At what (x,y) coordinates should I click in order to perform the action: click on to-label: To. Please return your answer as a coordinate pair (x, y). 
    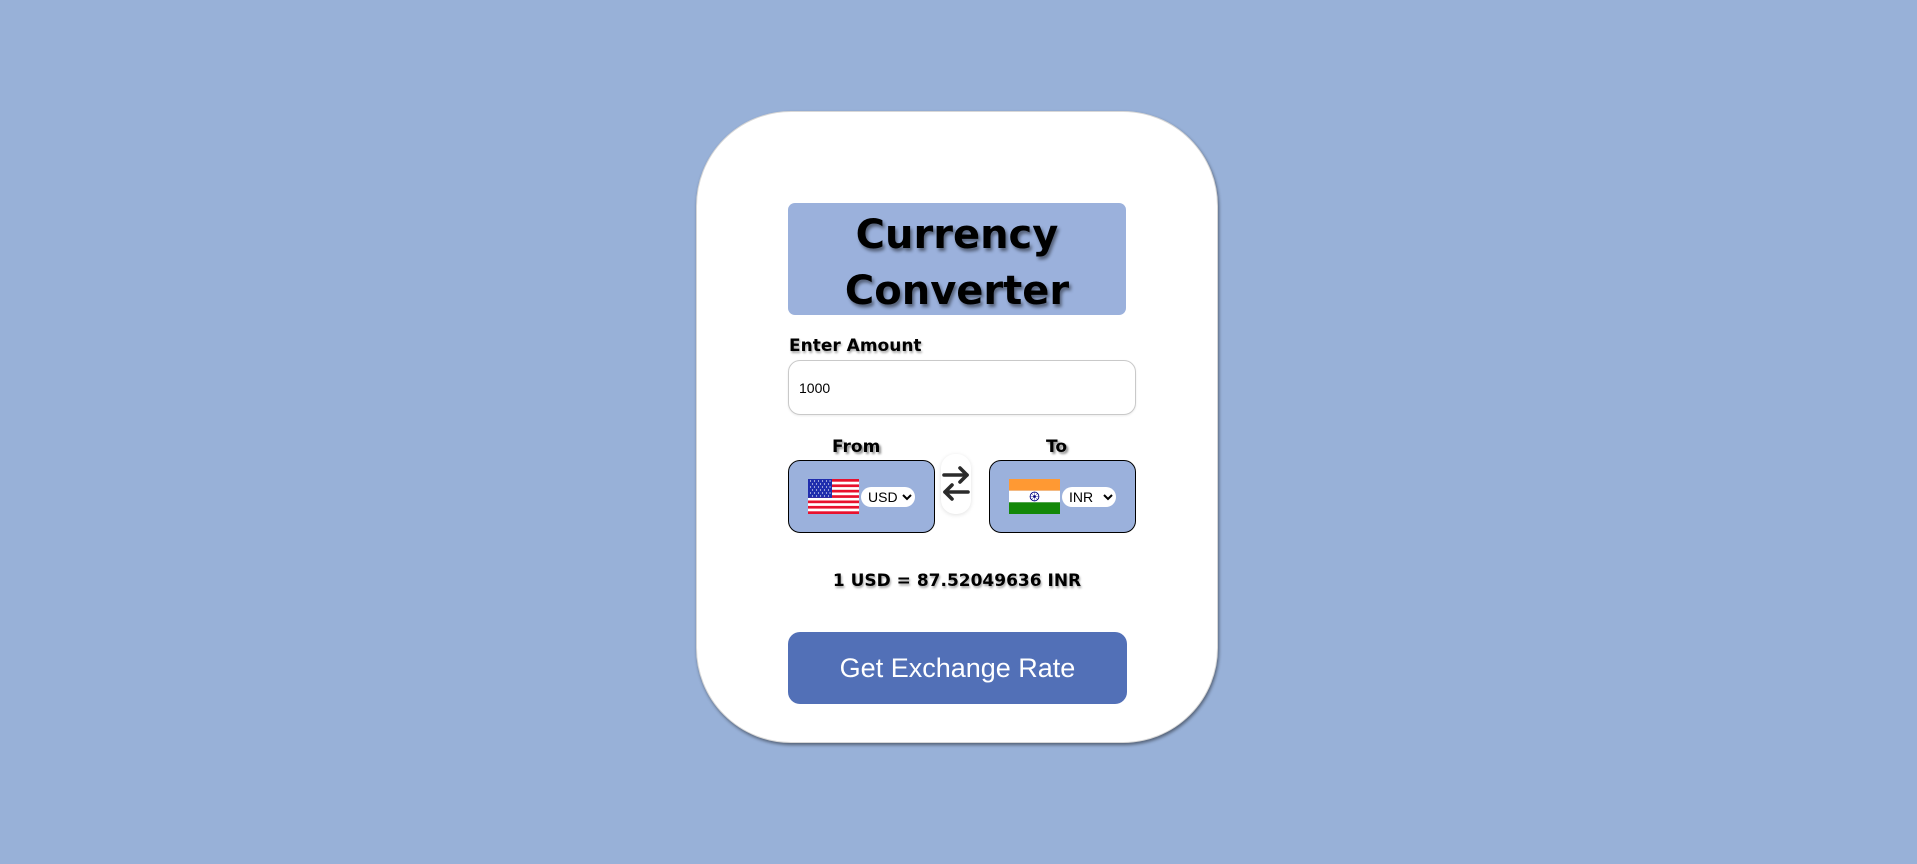
    Looking at the image, I should click on (1057, 447).